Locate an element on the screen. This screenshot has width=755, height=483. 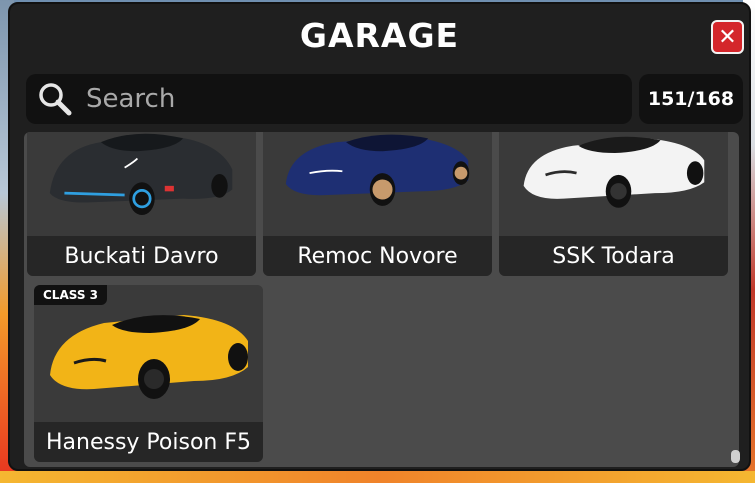
vehicle-card: CLASS 3 Hanessy Poison F5 is located at coordinates (148, 373).